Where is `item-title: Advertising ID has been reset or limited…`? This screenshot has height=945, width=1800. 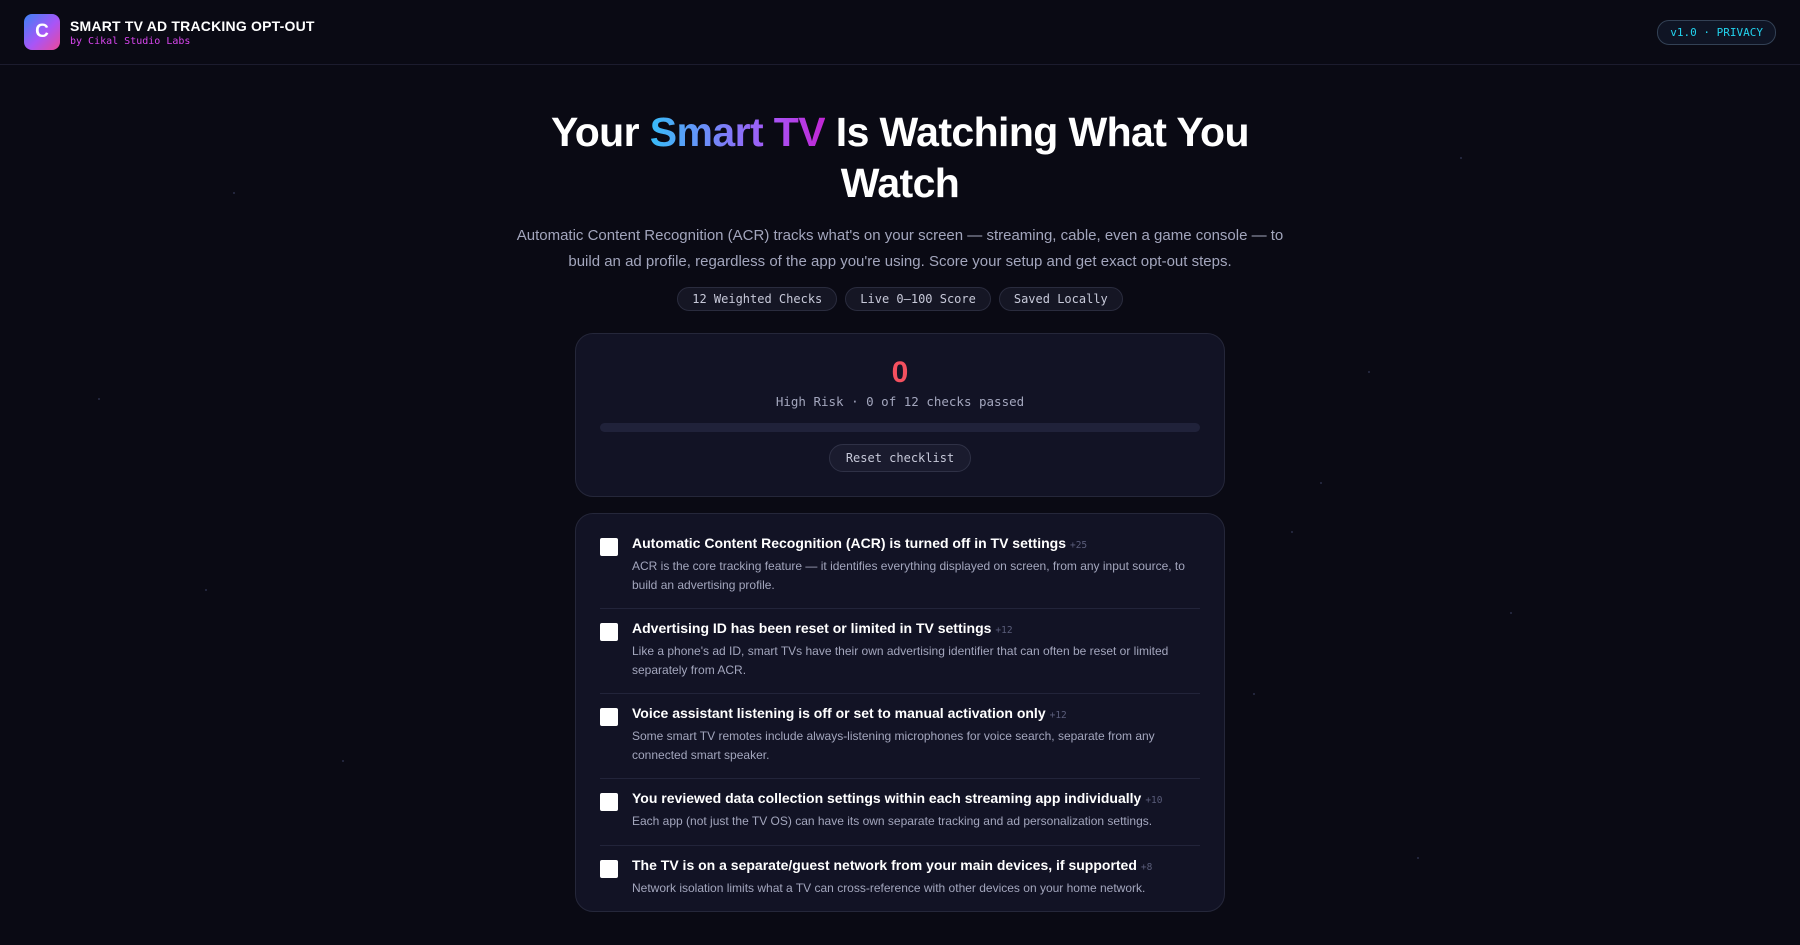
item-title: Advertising ID has been reset or limited… is located at coordinates (812, 628).